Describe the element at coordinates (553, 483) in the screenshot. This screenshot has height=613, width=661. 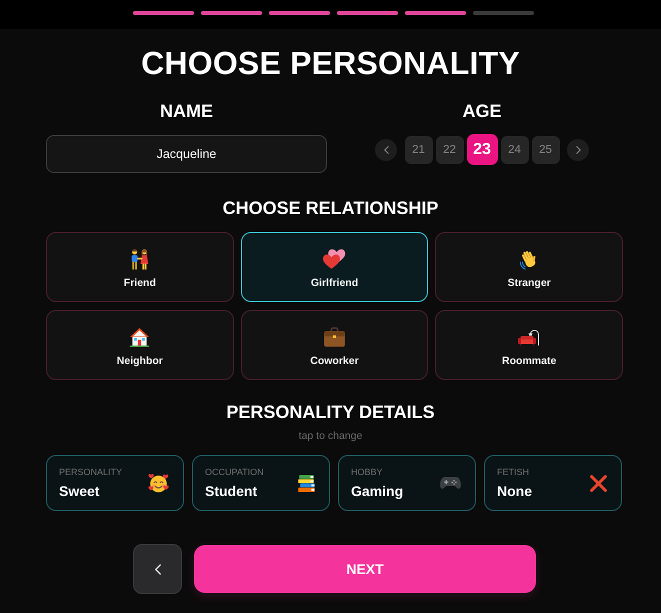
I see `detail-card: FETISH None` at that location.